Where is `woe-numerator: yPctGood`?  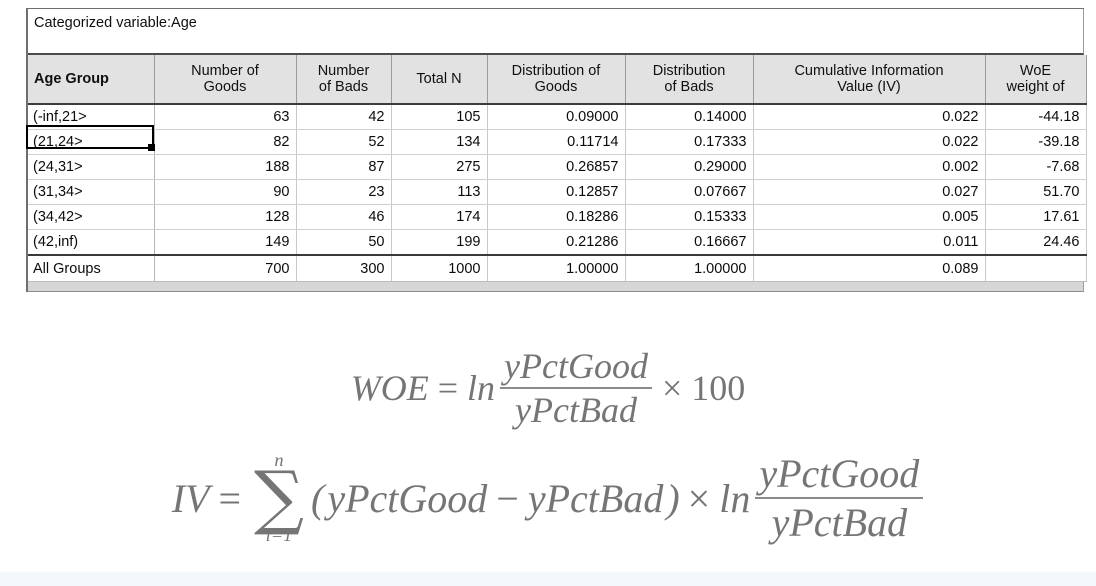 woe-numerator: yPctGood is located at coordinates (576, 367).